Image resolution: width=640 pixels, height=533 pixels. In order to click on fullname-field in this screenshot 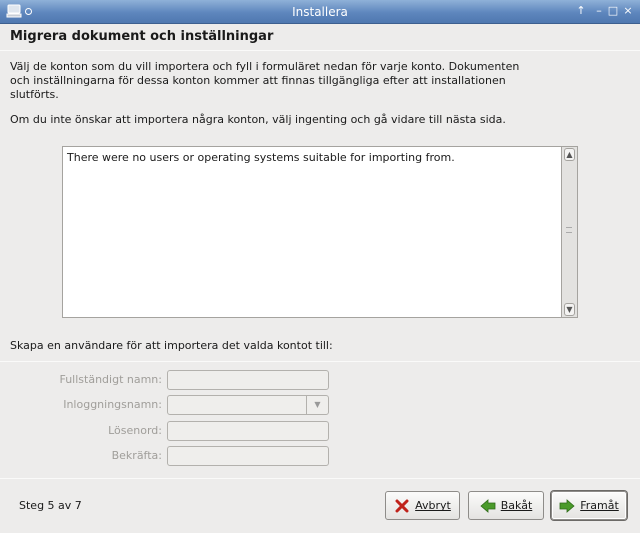, I will do `click(248, 380)`.